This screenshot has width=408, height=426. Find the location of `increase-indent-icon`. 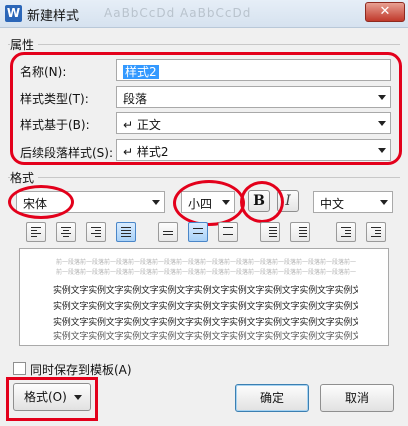

increase-indent-icon is located at coordinates (376, 233).